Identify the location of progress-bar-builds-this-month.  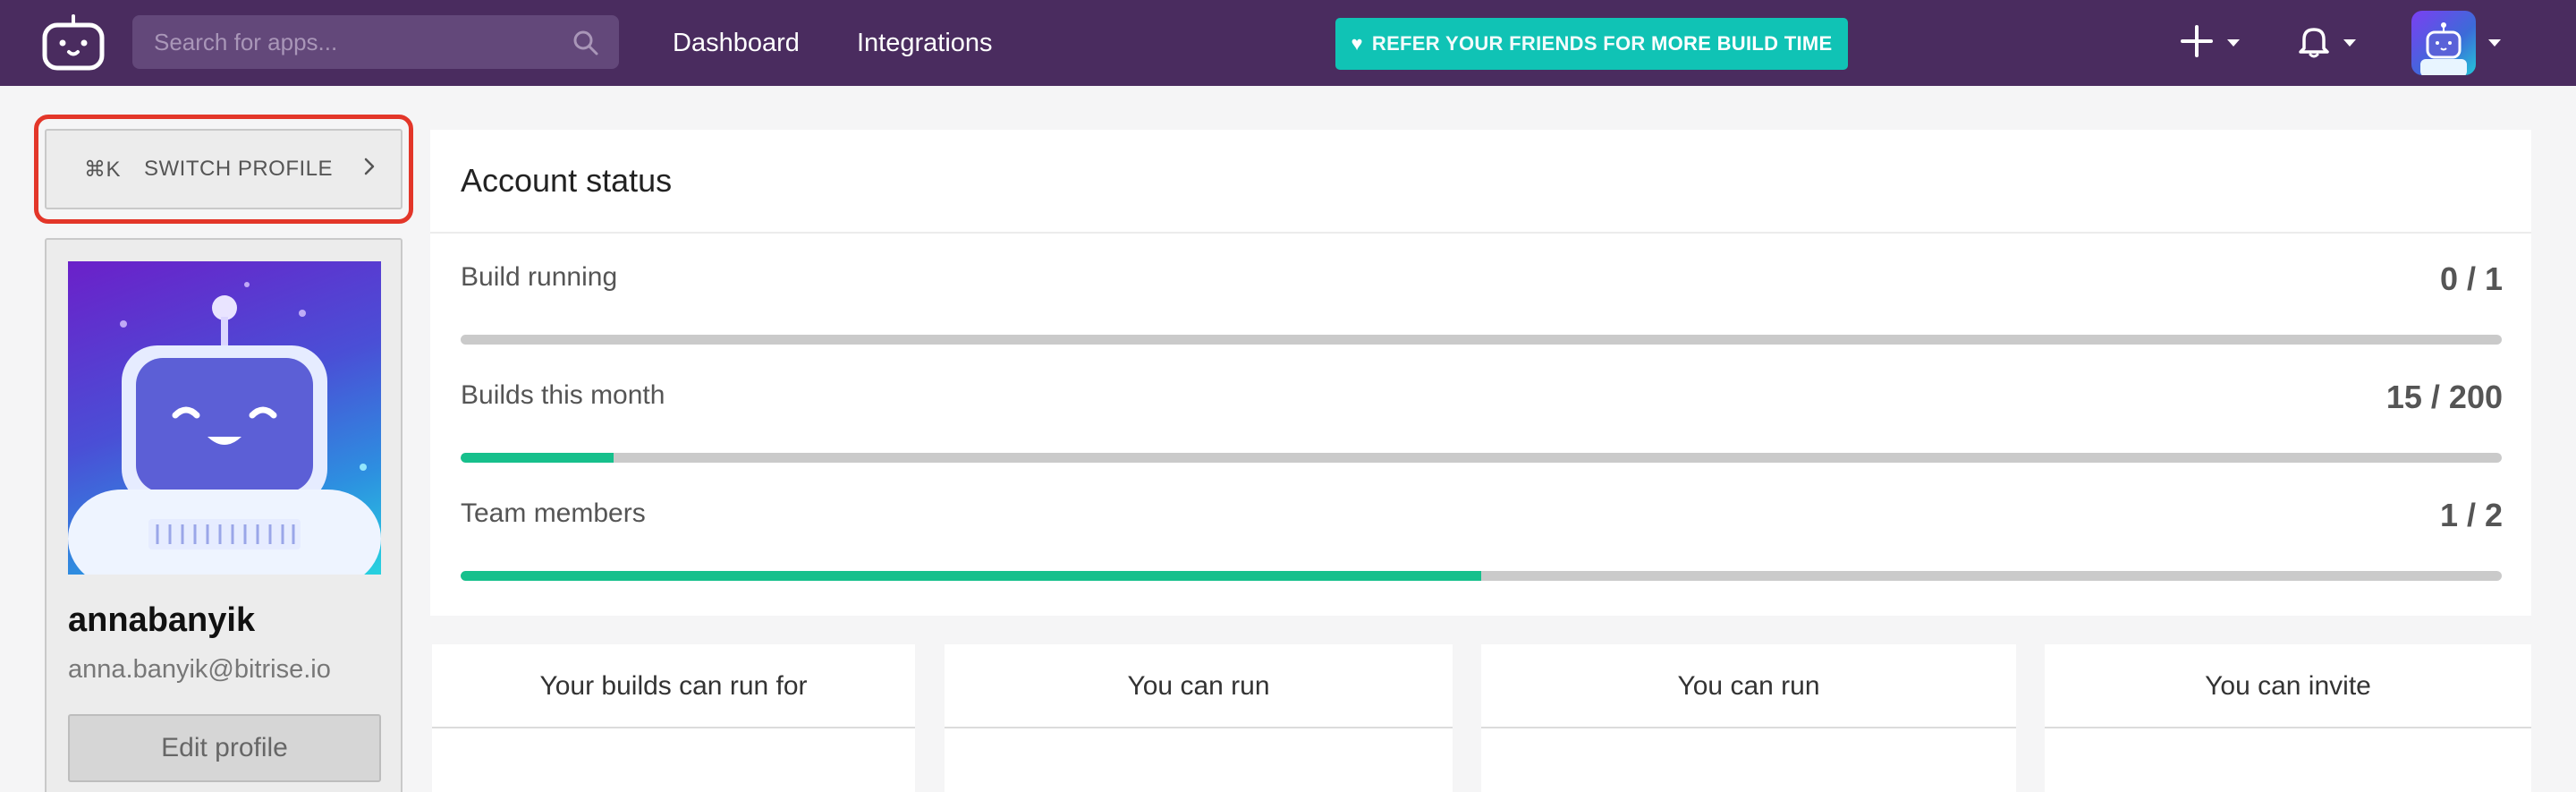
(1481, 458).